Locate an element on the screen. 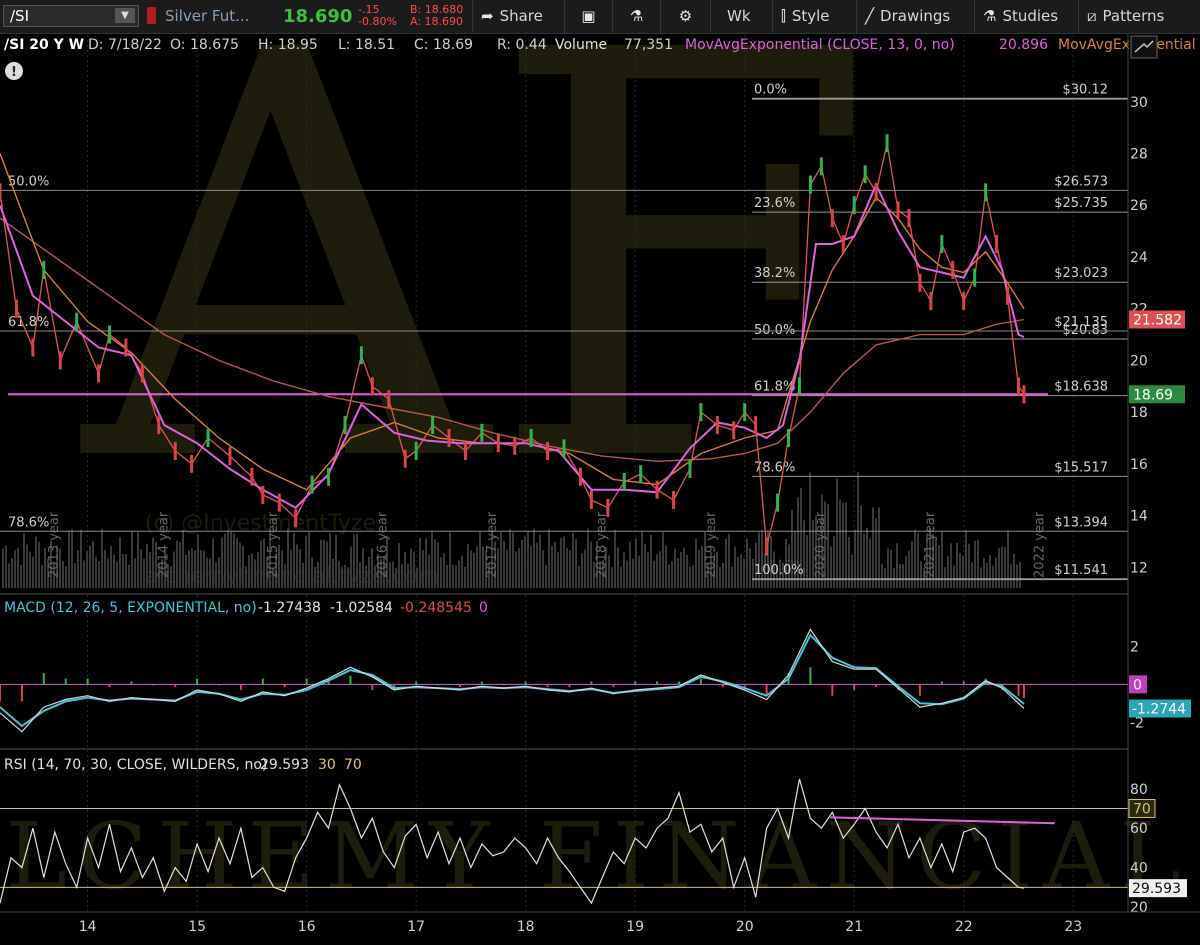  patterns-button: ⧄ Patterns is located at coordinates (1139, 16).